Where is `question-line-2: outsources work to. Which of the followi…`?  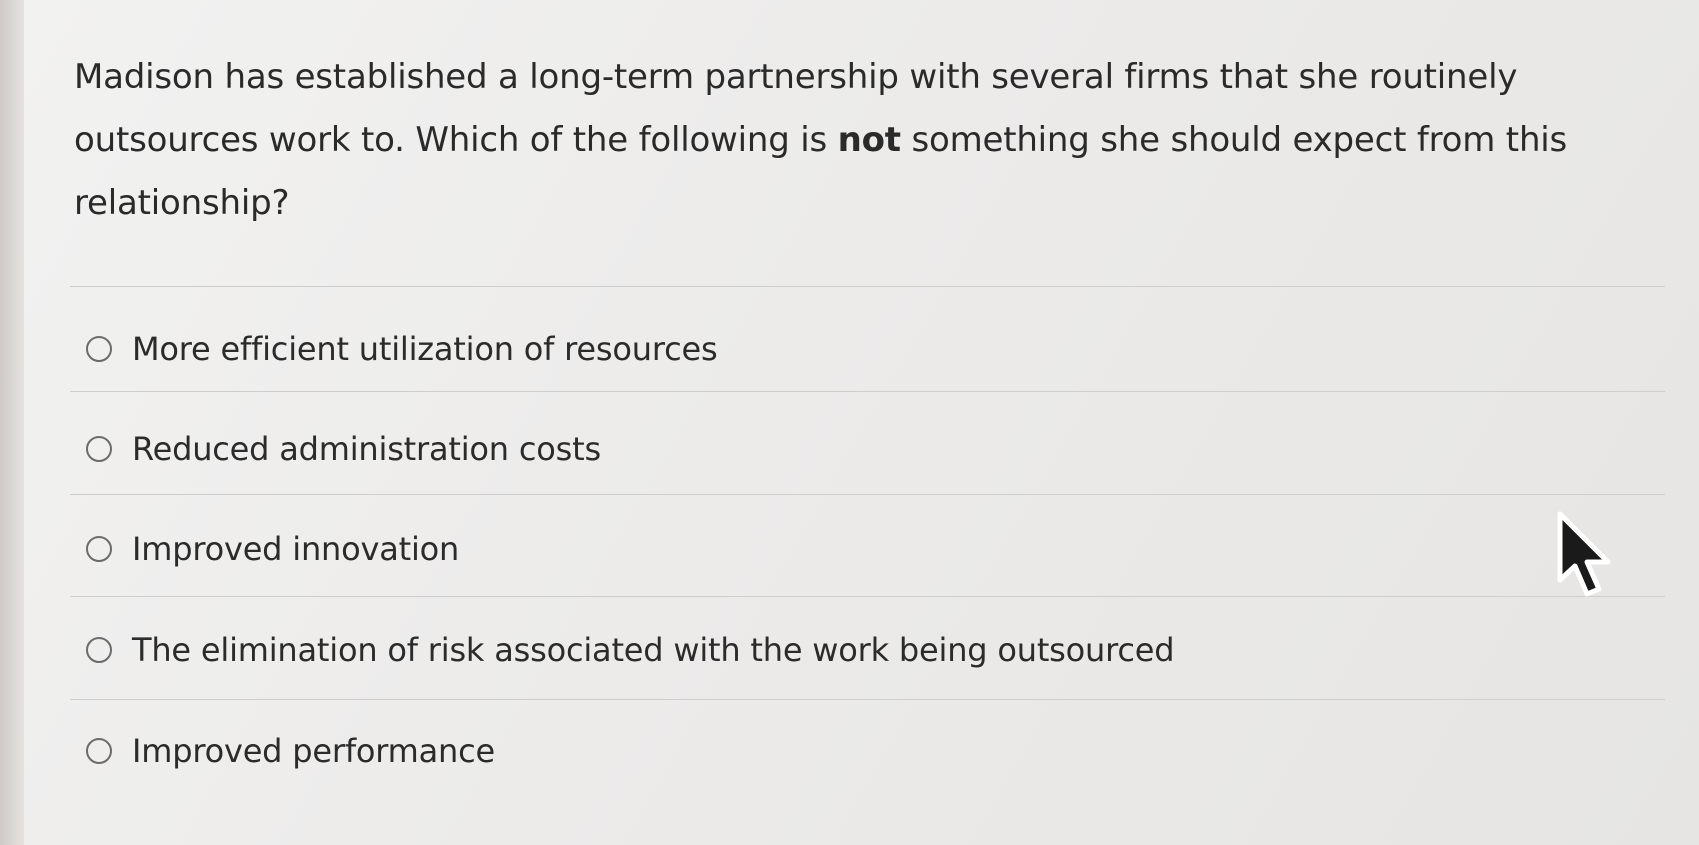
question-line-2: outsources work to. Which of the followi… is located at coordinates (874, 140).